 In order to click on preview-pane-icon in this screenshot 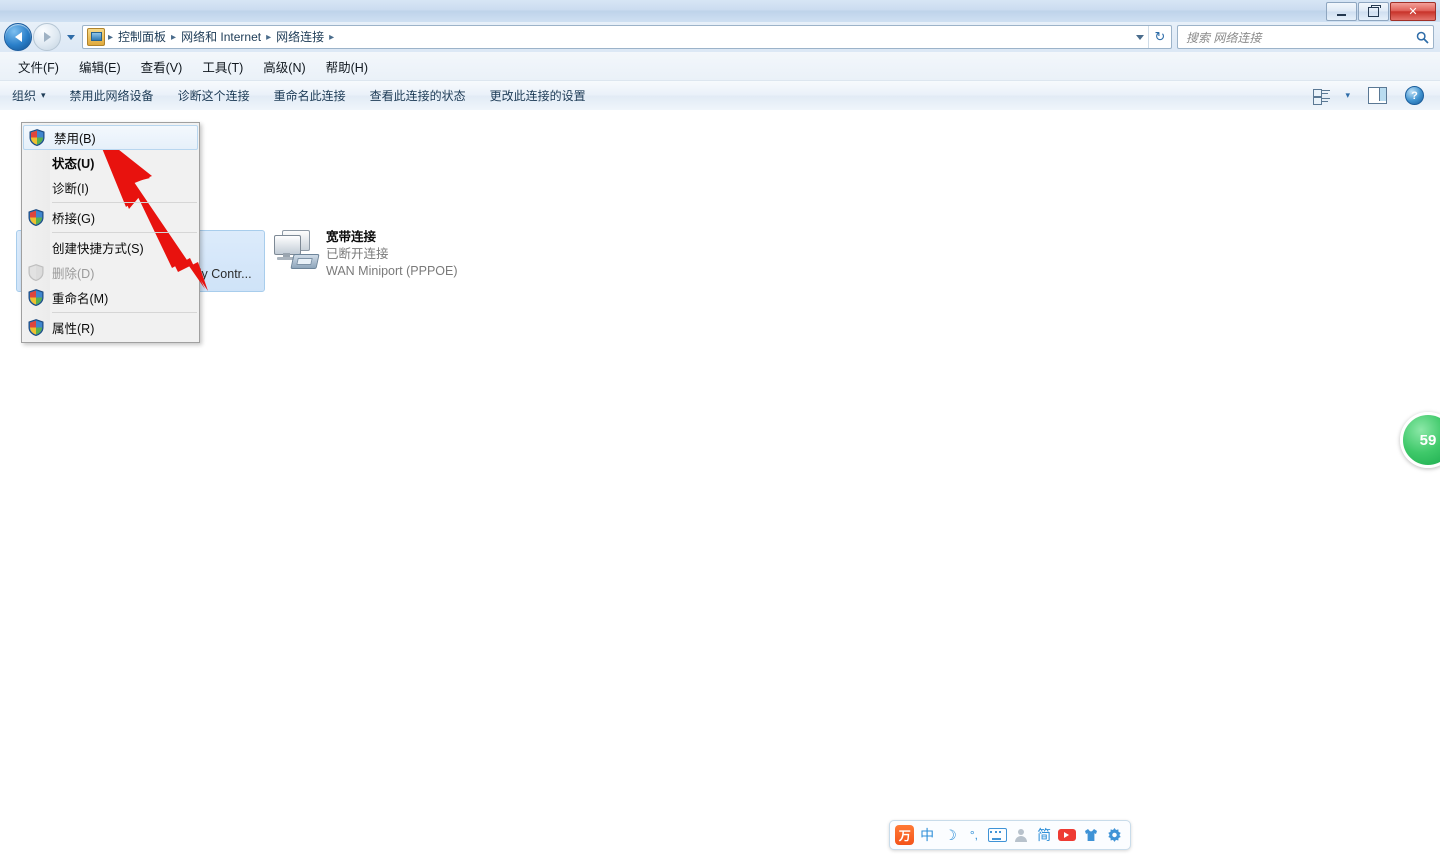, I will do `click(1377, 95)`.